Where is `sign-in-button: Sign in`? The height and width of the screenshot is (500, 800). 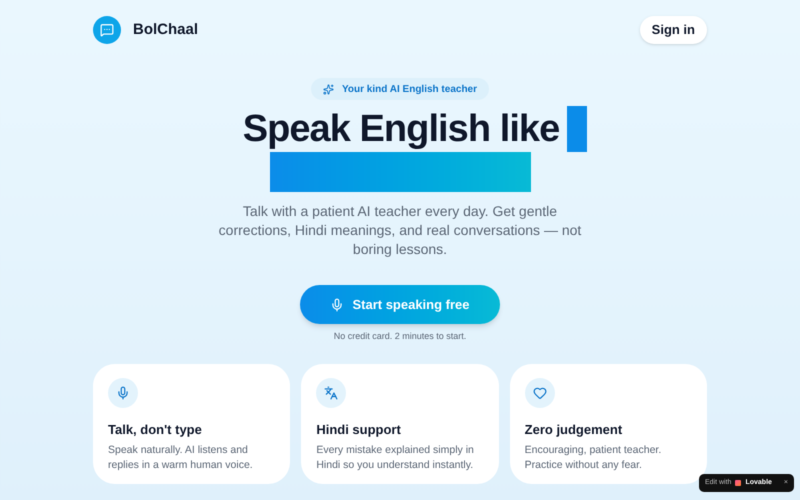
sign-in-button: Sign in is located at coordinates (673, 30).